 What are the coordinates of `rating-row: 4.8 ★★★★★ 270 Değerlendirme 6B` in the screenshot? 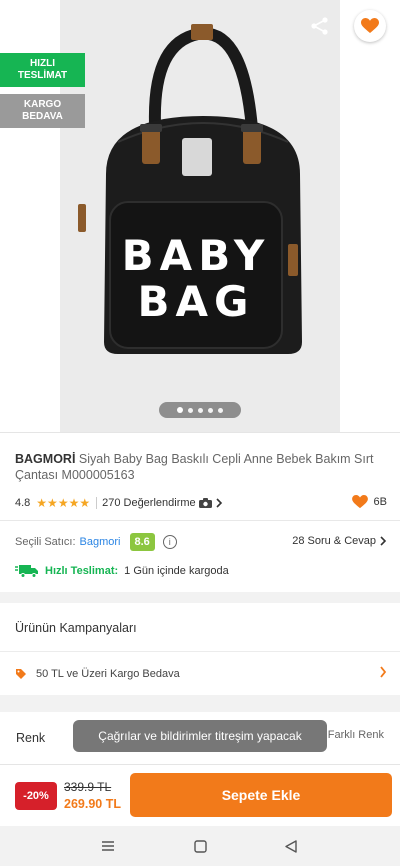 It's located at (201, 503).